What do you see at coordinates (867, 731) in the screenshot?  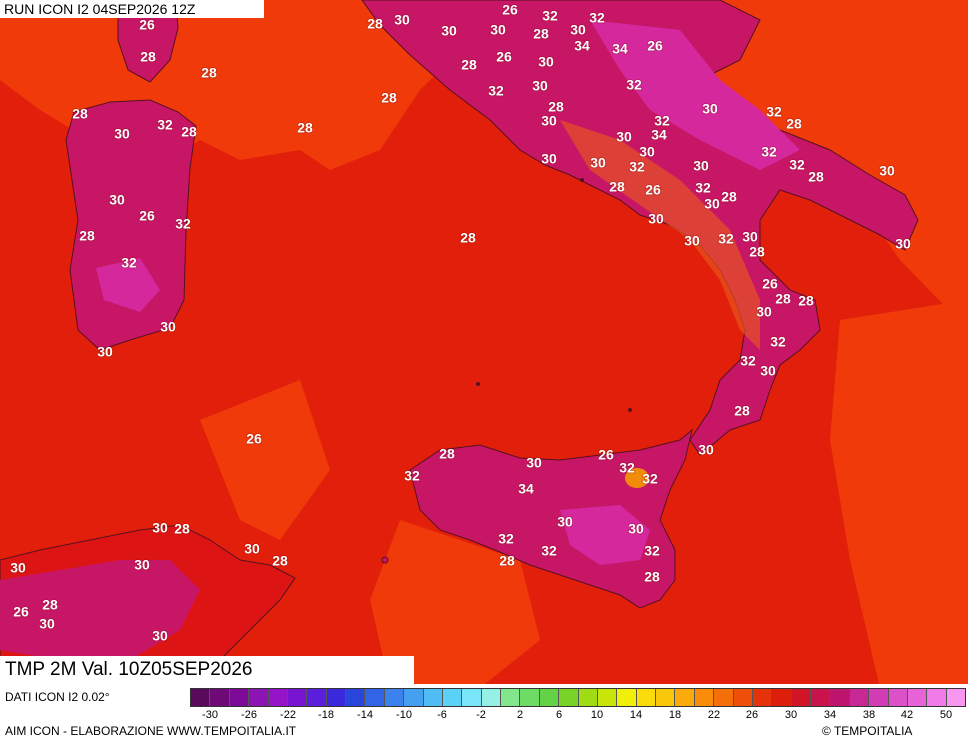 I see `copyright-label: © TEMPOITALIA` at bounding box center [867, 731].